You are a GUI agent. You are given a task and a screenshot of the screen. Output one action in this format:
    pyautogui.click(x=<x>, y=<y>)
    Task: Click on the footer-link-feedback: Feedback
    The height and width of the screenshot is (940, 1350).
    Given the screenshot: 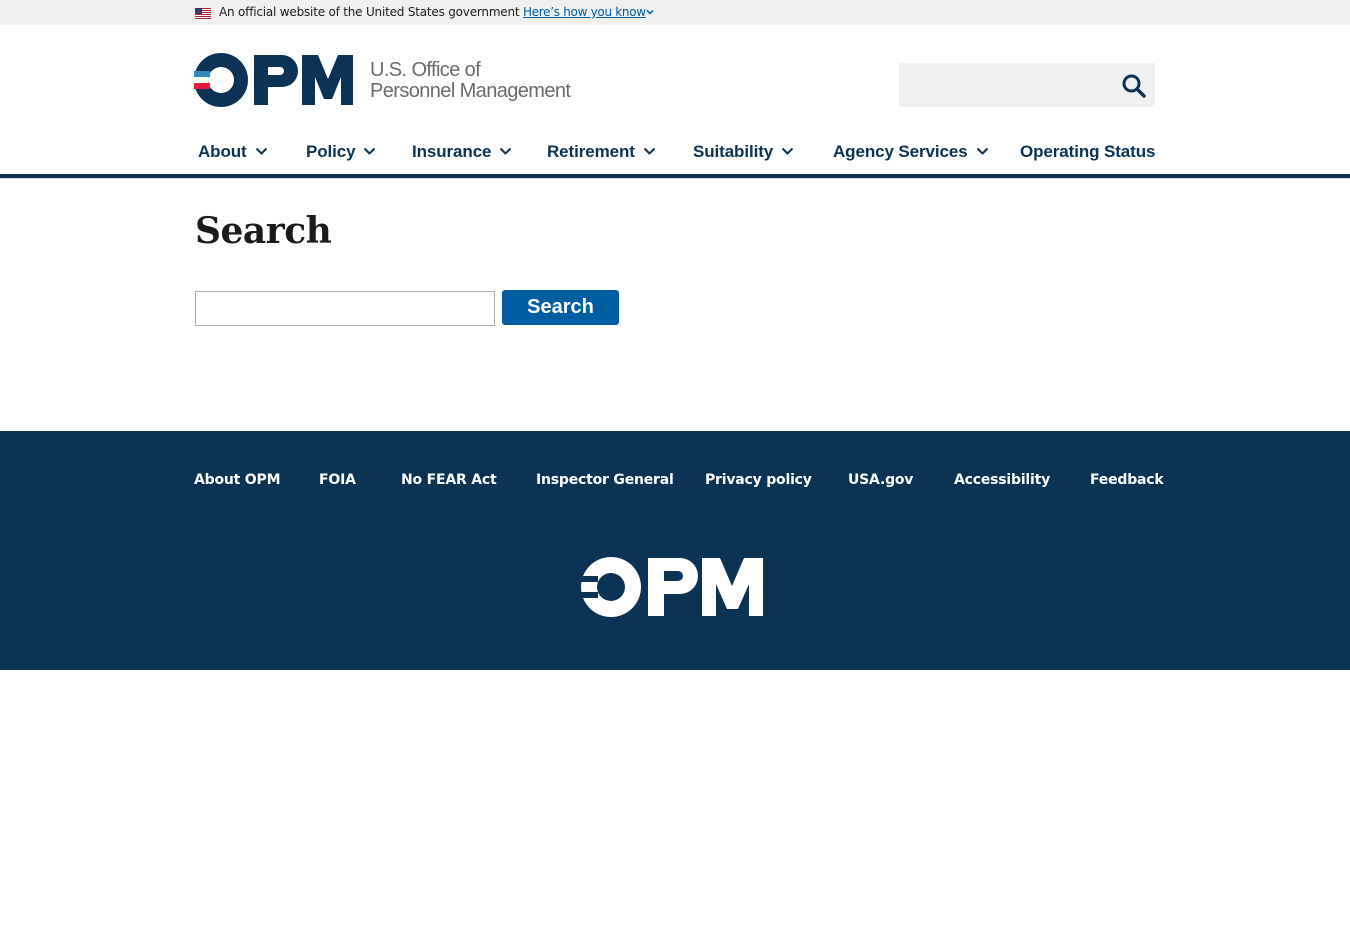 What is the action you would take?
    pyautogui.click(x=1127, y=480)
    